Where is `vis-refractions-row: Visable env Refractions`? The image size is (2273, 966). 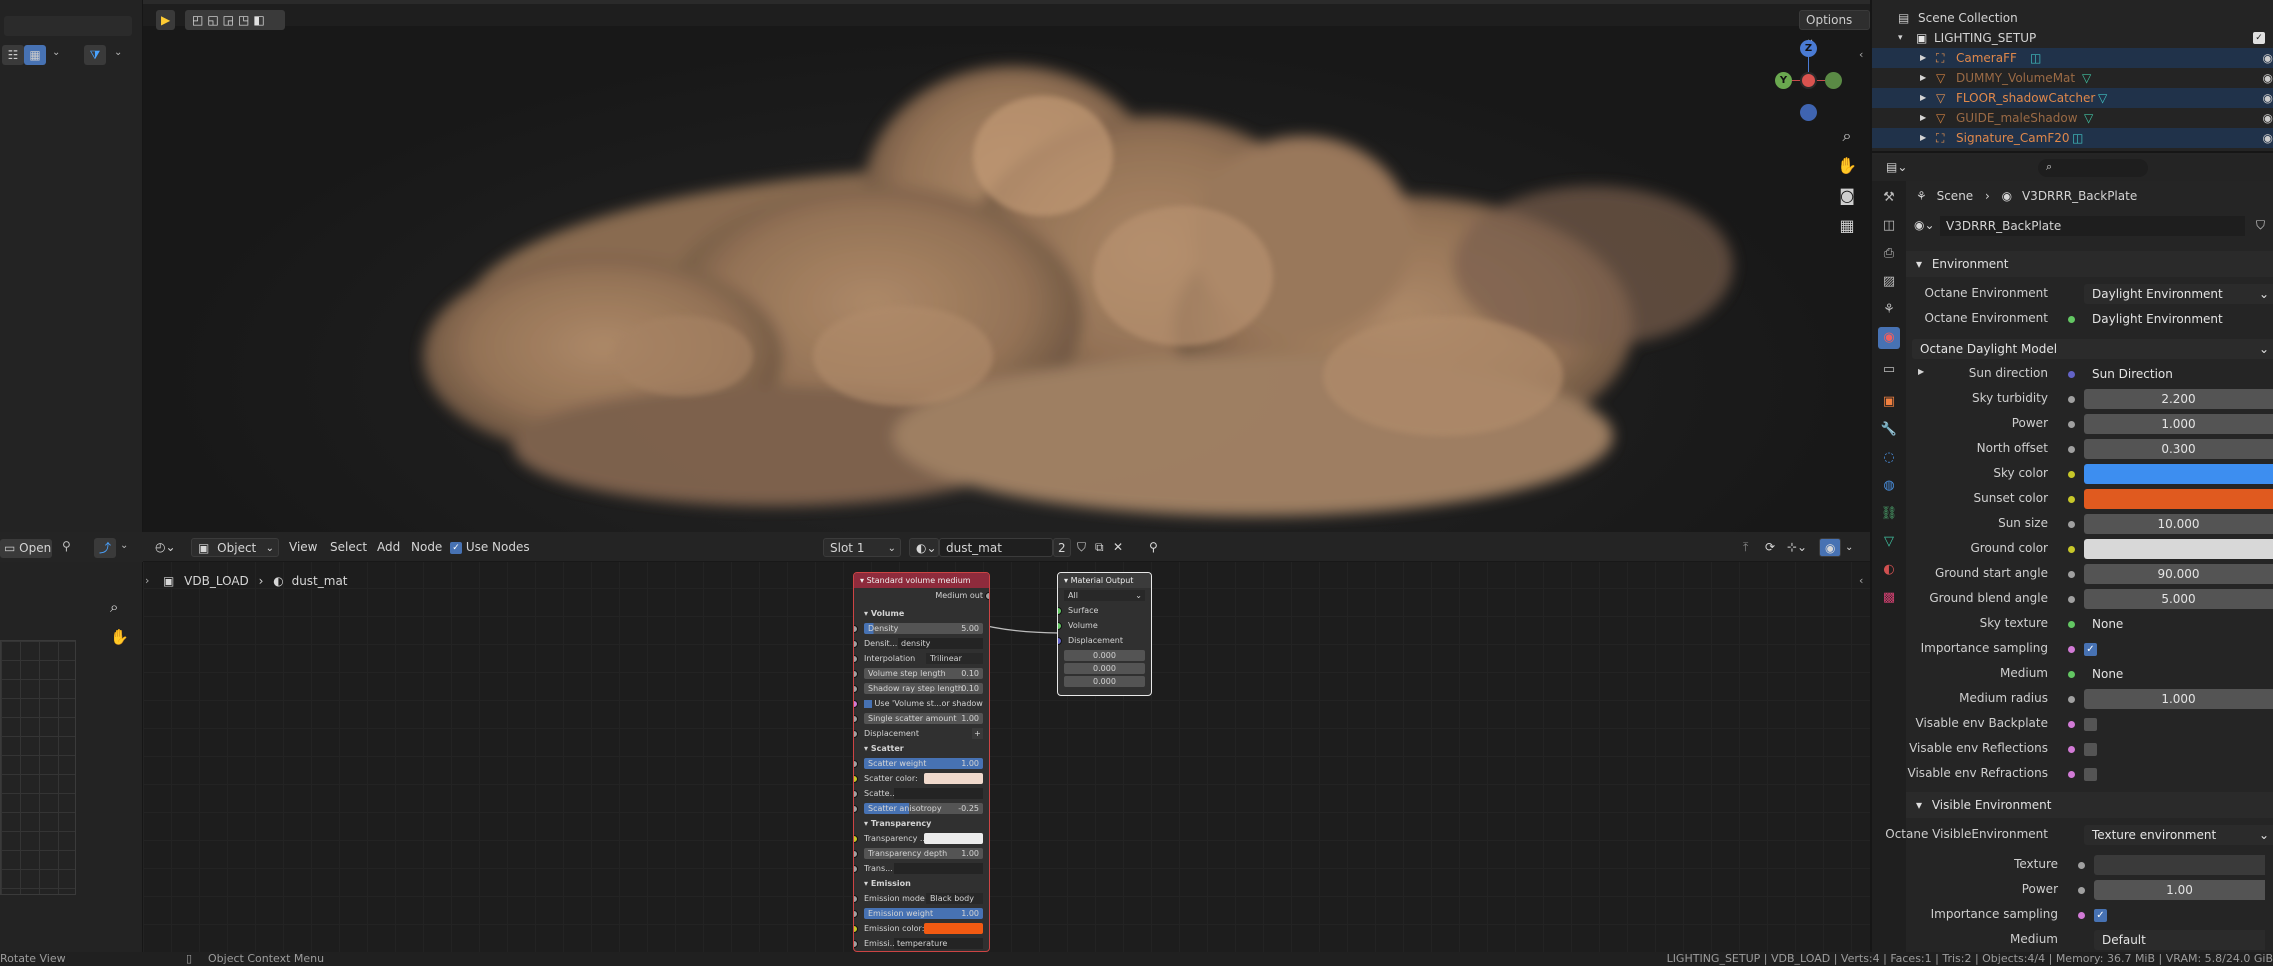
vis-refractions-row: Visable env Refractions is located at coordinates (2089, 774).